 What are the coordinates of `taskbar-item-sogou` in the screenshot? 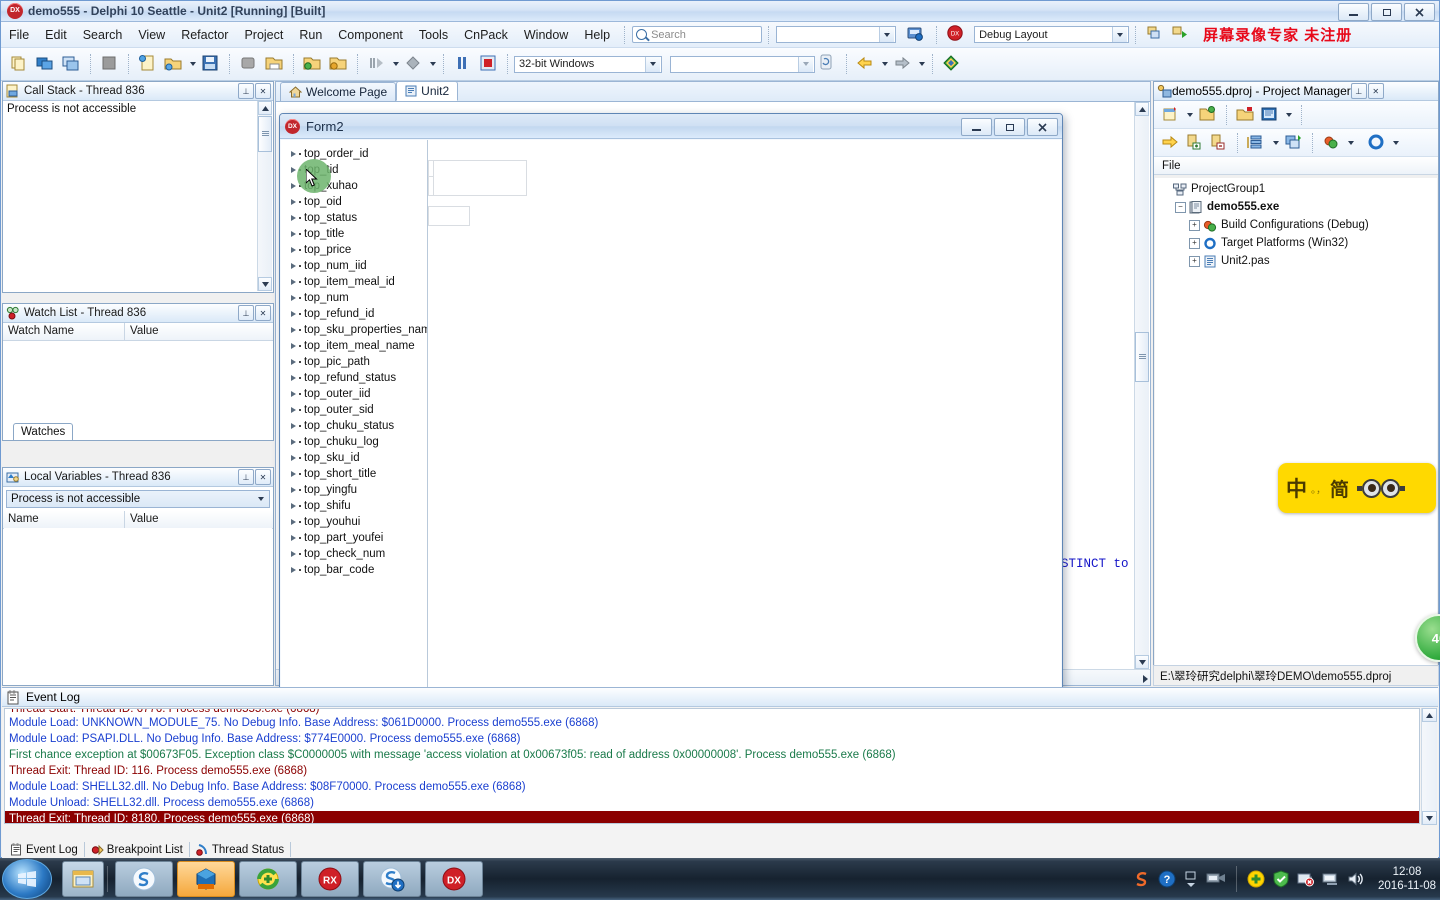 It's located at (144, 879).